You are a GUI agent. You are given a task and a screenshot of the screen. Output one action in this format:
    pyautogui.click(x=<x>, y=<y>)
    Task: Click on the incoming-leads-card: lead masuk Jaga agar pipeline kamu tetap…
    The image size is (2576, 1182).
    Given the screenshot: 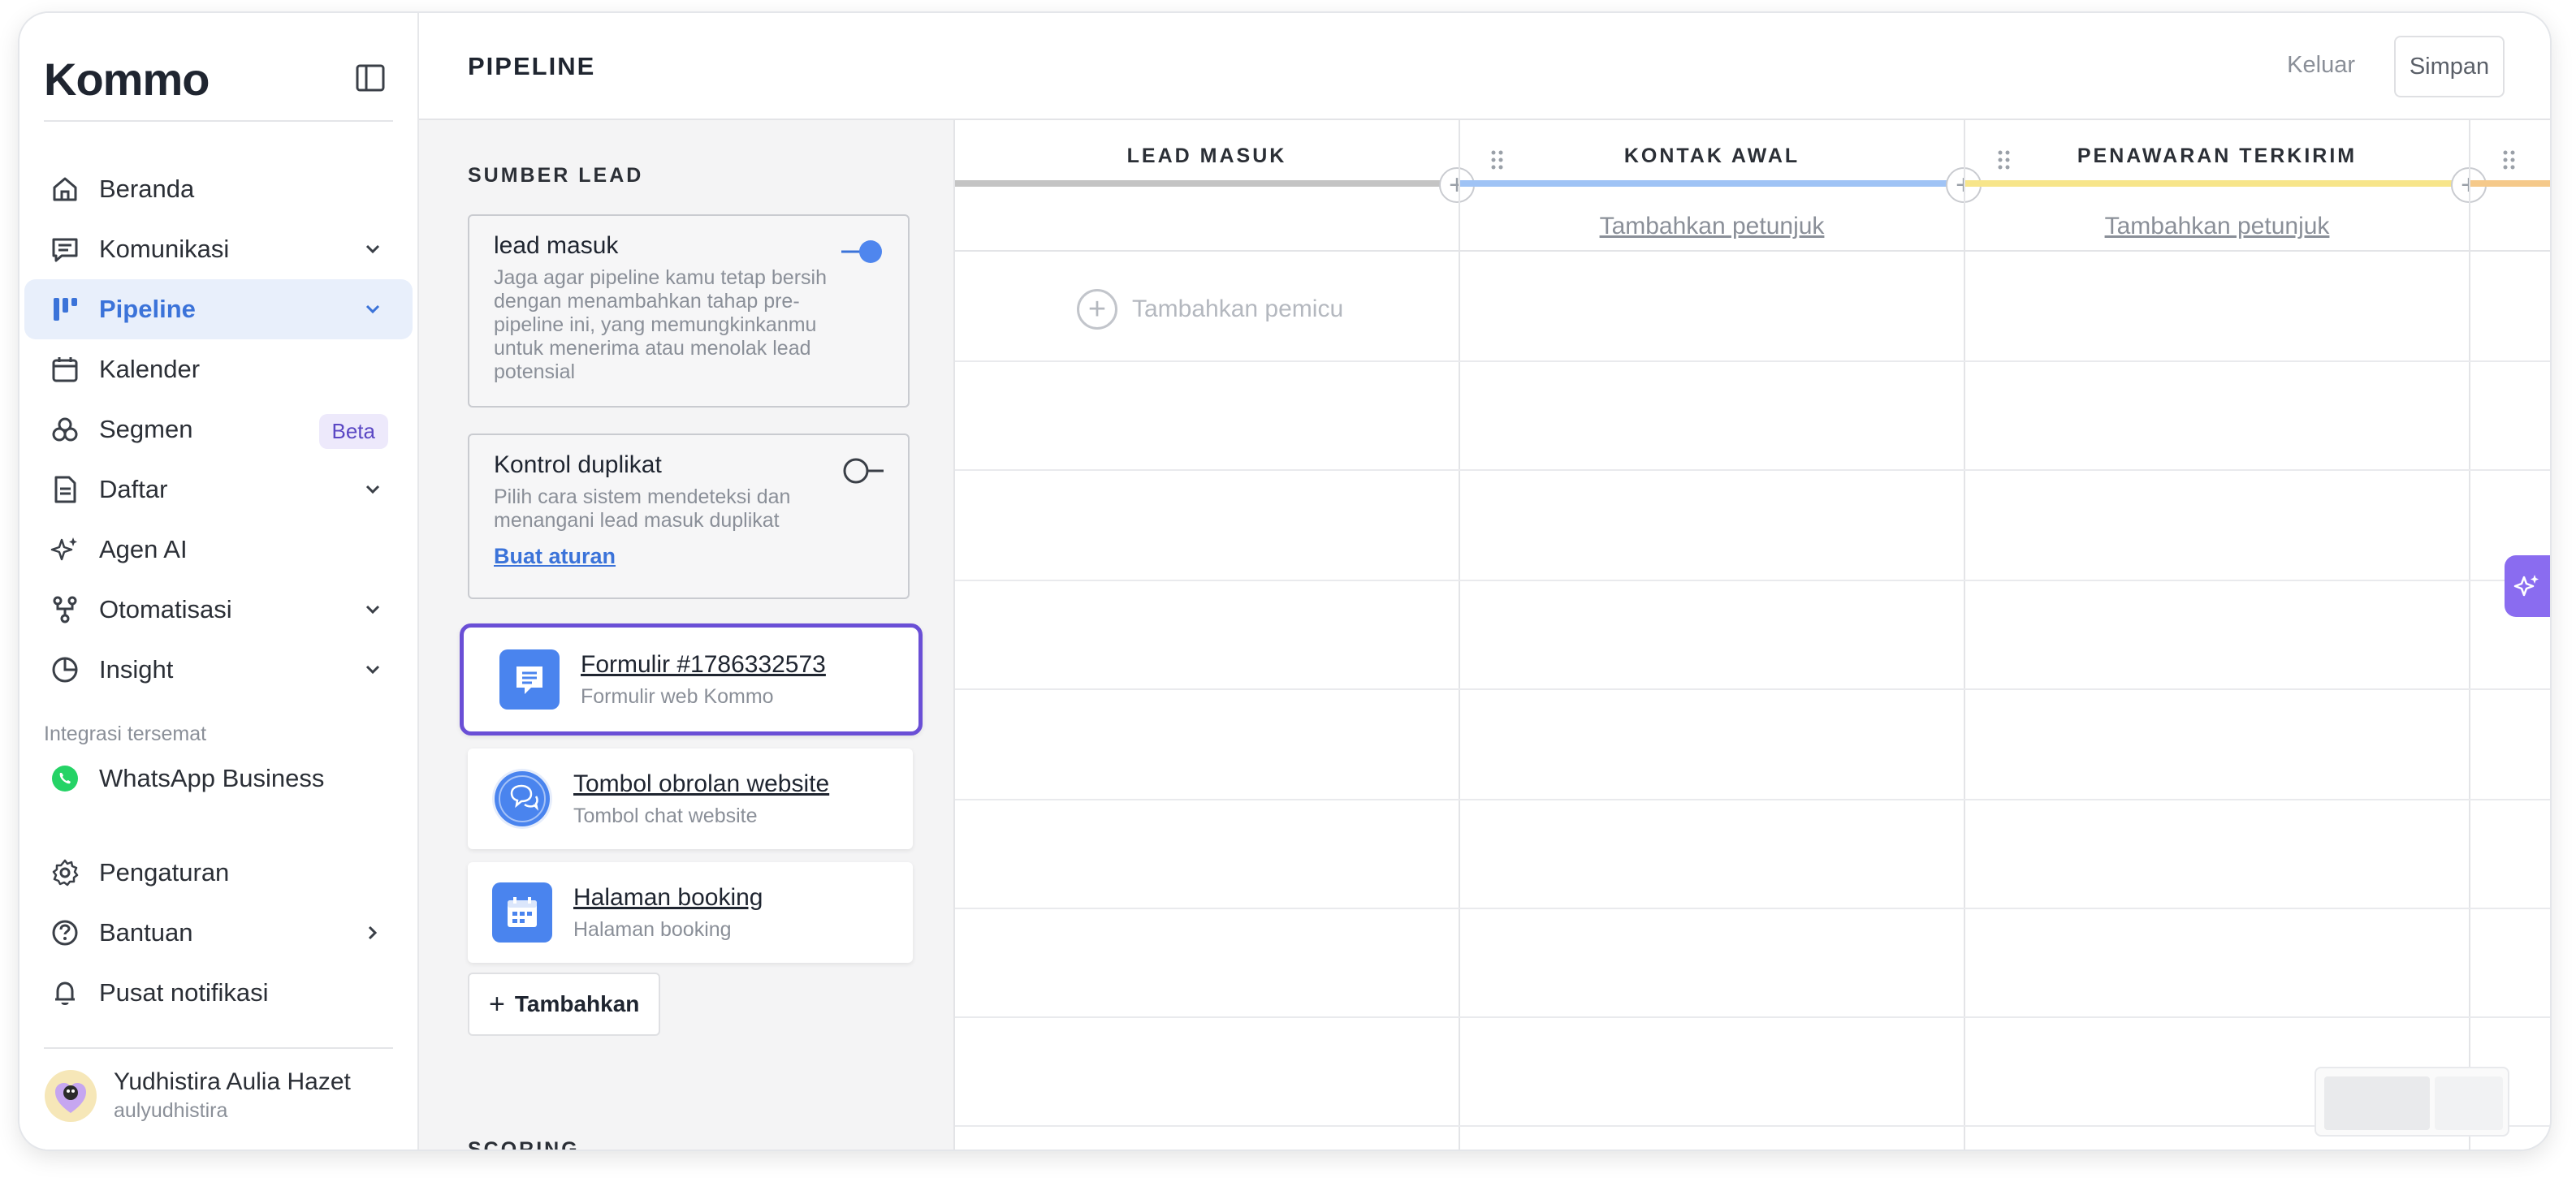 What is the action you would take?
    pyautogui.click(x=689, y=311)
    